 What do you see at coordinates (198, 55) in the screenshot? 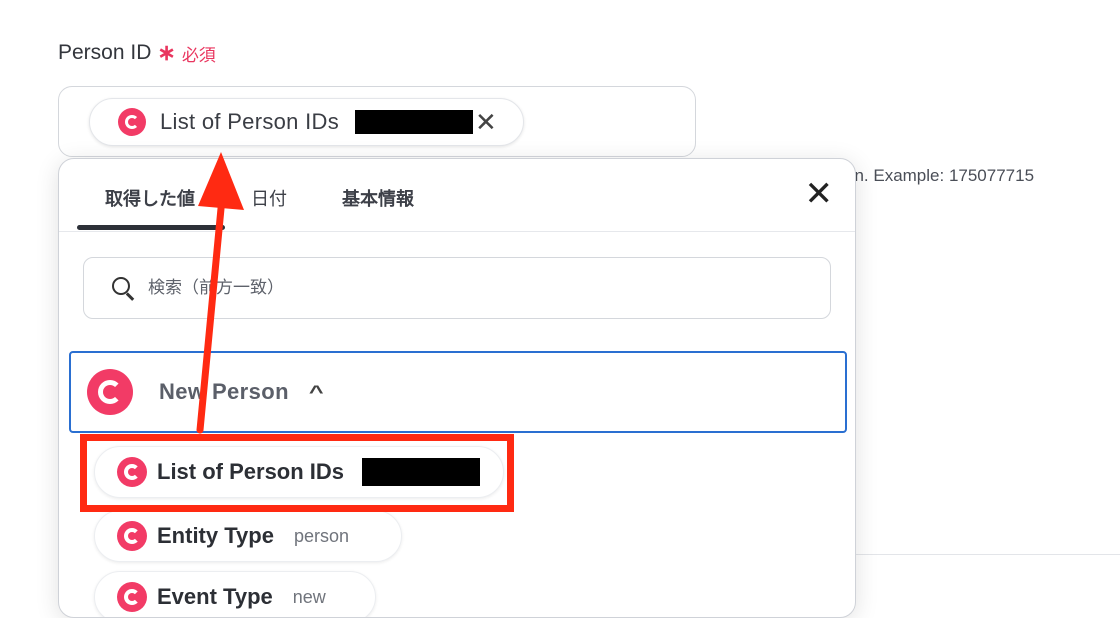
I see `required-text: 必須` at bounding box center [198, 55].